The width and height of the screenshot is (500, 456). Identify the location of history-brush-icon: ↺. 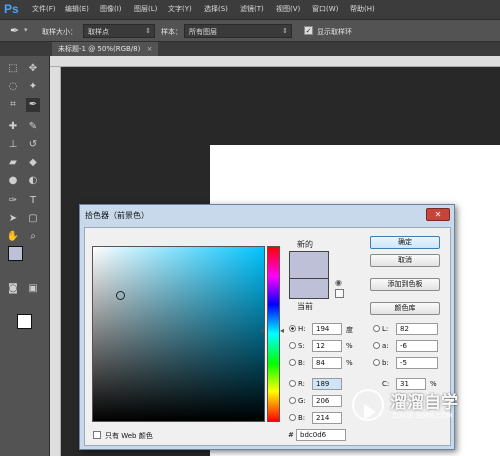
(33, 145).